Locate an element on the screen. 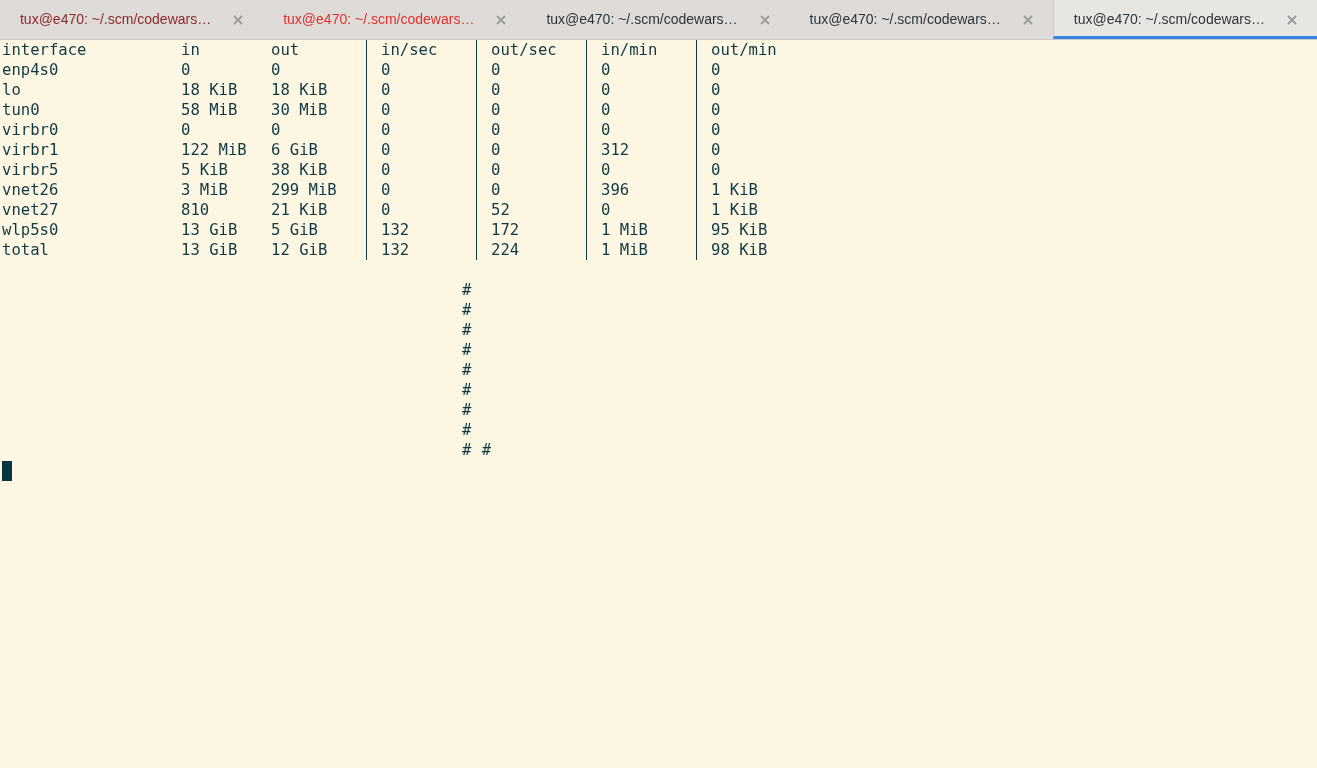 The image size is (1317, 768). table-cell: vnet27 is located at coordinates (30, 210).